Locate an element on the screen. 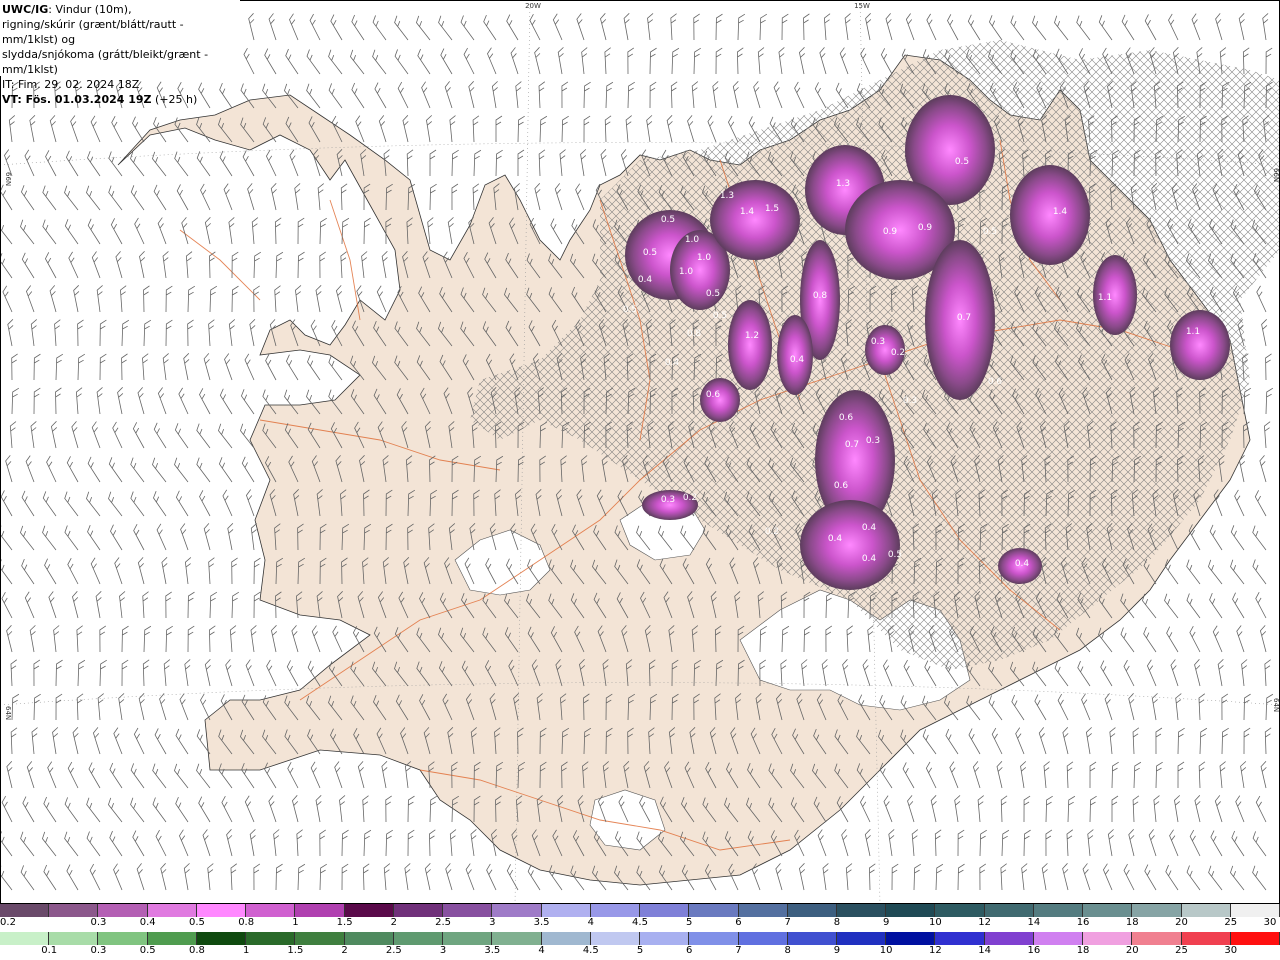 Image resolution: width=1280 pixels, height=960 pixels. rain-tick-label: 6 is located at coordinates (689, 950).